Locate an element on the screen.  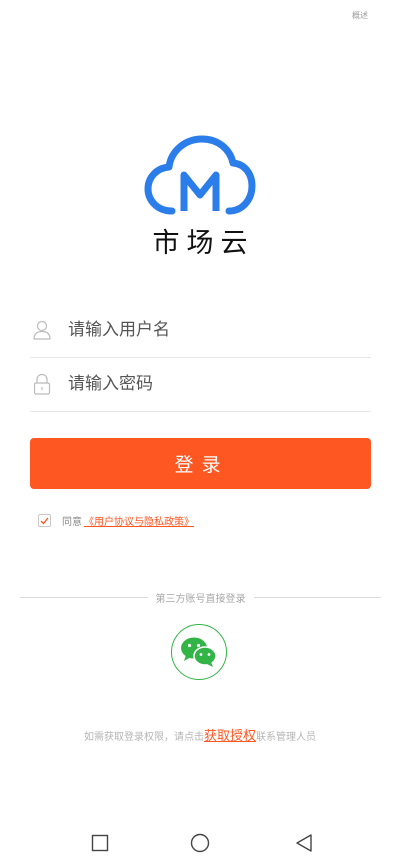
divider-line-right is located at coordinates (317, 597).